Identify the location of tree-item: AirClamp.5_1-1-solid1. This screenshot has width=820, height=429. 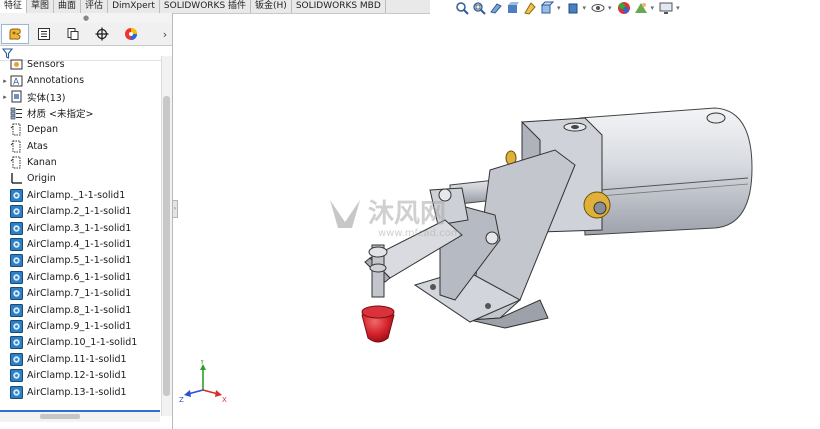
(80, 261).